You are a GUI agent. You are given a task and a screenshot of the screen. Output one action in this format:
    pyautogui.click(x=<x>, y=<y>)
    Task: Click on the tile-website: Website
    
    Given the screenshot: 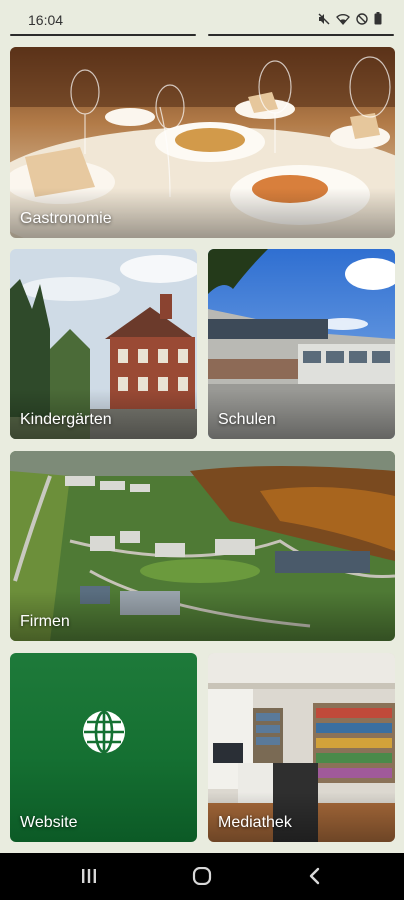 What is the action you would take?
    pyautogui.click(x=103, y=747)
    